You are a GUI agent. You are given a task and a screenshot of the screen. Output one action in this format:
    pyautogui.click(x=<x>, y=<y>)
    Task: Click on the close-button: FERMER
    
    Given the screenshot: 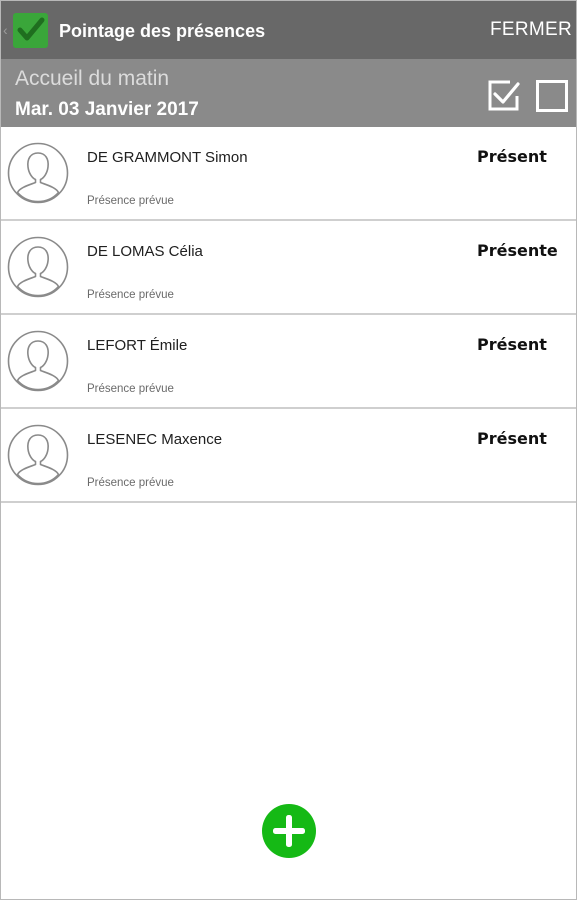 What is the action you would take?
    pyautogui.click(x=531, y=30)
    